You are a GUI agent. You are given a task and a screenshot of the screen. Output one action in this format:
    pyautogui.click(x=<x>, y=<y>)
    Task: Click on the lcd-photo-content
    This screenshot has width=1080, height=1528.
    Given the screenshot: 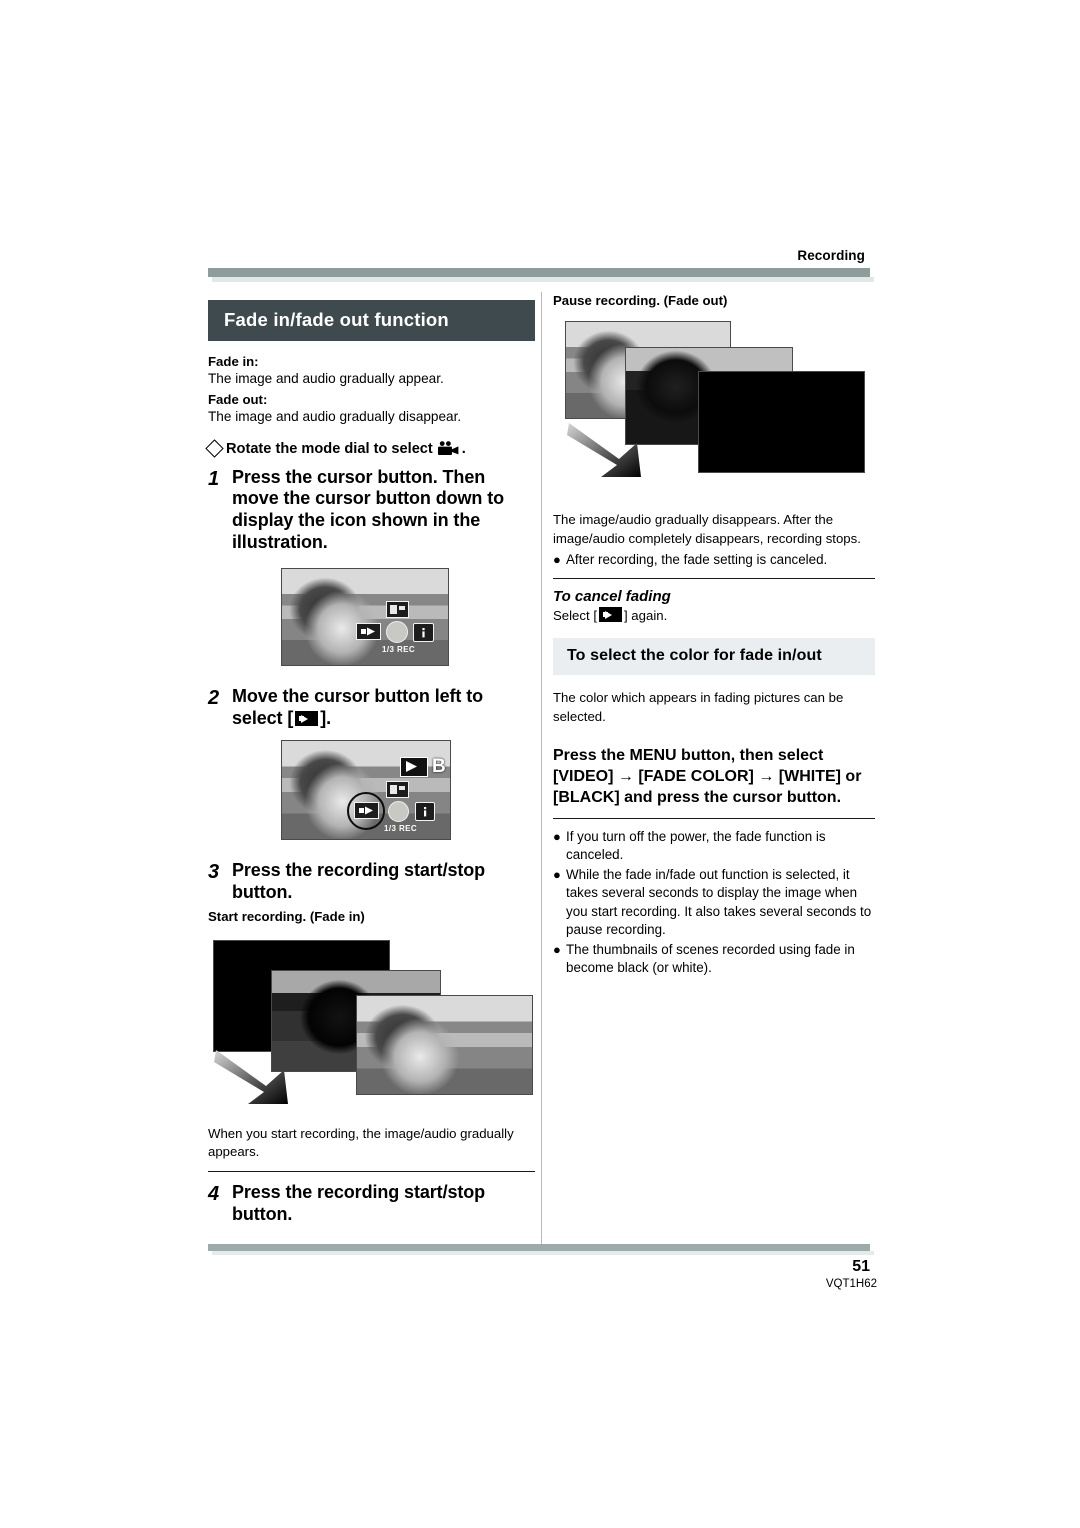 What is the action you would take?
    pyautogui.click(x=365, y=617)
    